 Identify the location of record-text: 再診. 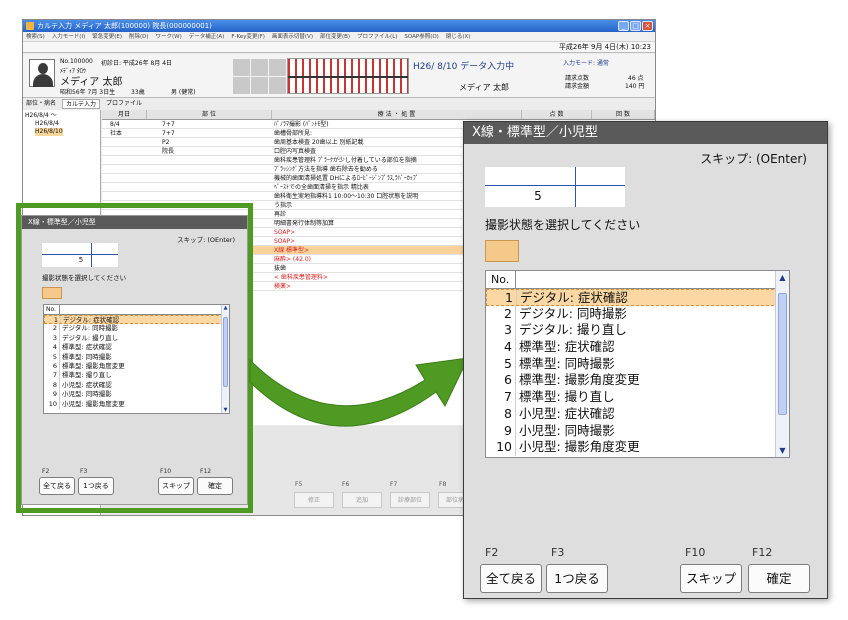
(280, 214).